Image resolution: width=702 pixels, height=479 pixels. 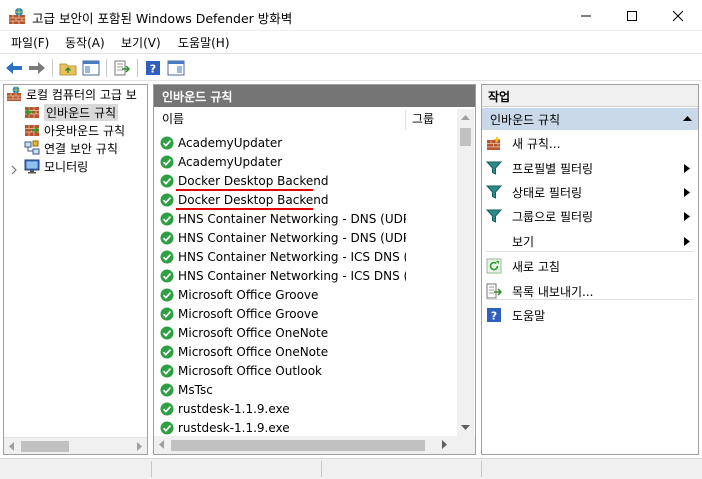 What do you see at coordinates (283, 370) in the screenshot?
I see `table-row: Microsoft Office Outlook` at bounding box center [283, 370].